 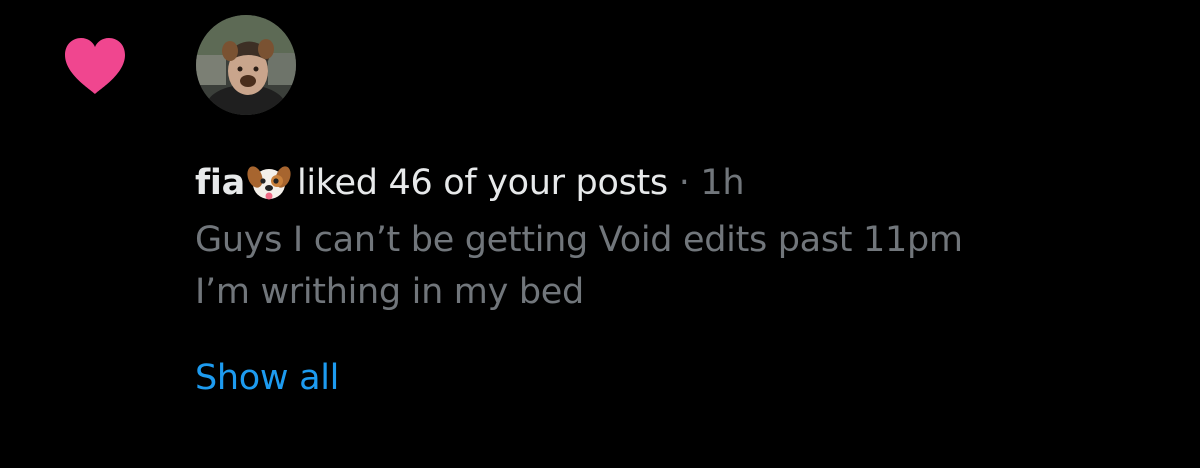 What do you see at coordinates (482, 183) in the screenshot?
I see `action-text: liked 46 of your posts` at bounding box center [482, 183].